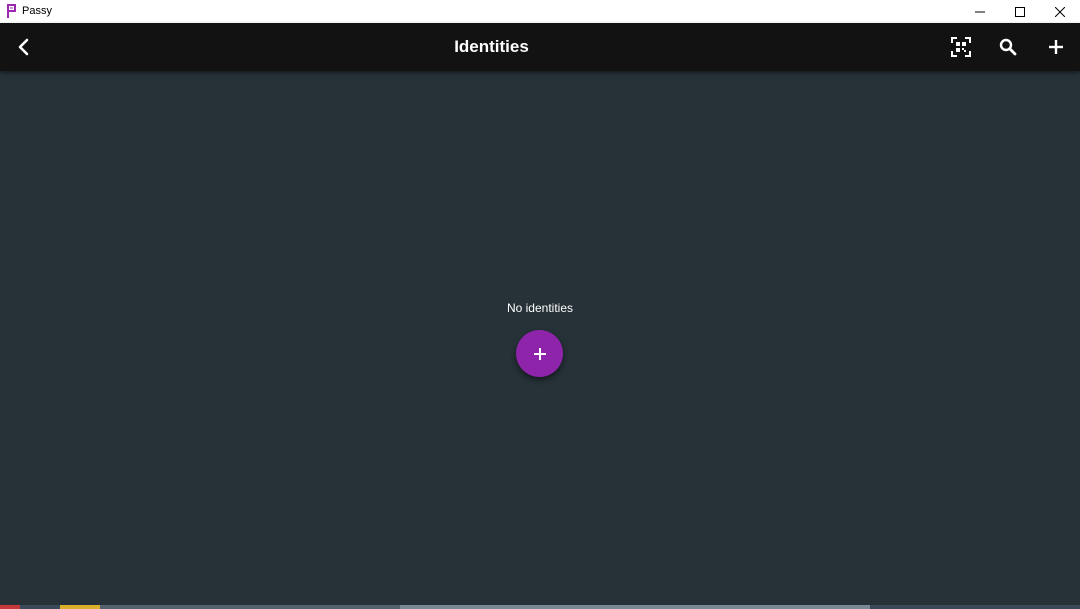 The width and height of the screenshot is (1080, 609). I want to click on add-identity-button, so click(1056, 47).